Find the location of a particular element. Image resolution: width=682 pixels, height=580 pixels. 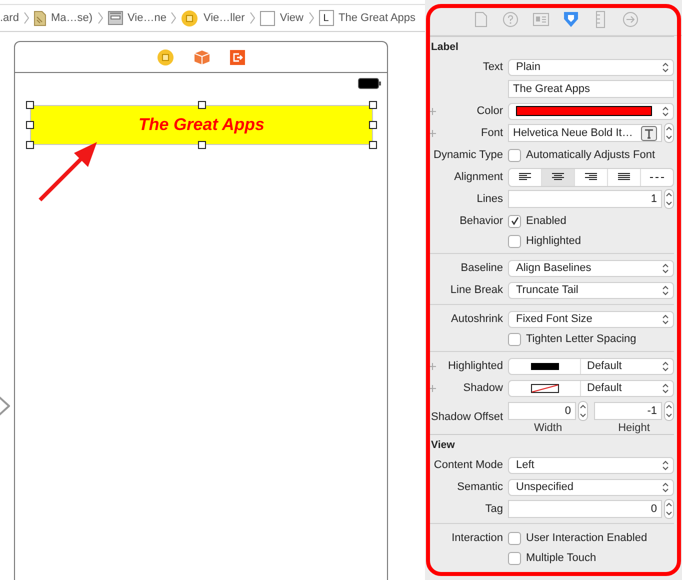

text-field: The Great Apps is located at coordinates (591, 89).